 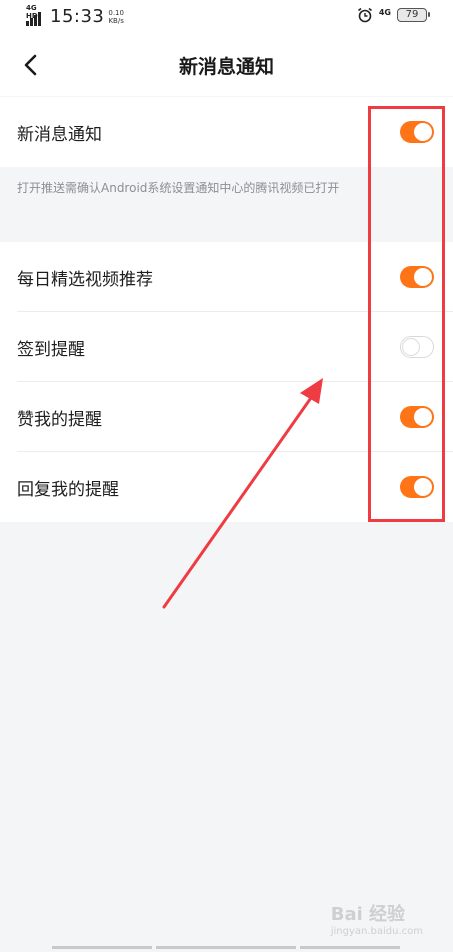 I want to click on alarm-icon, so click(x=364, y=15).